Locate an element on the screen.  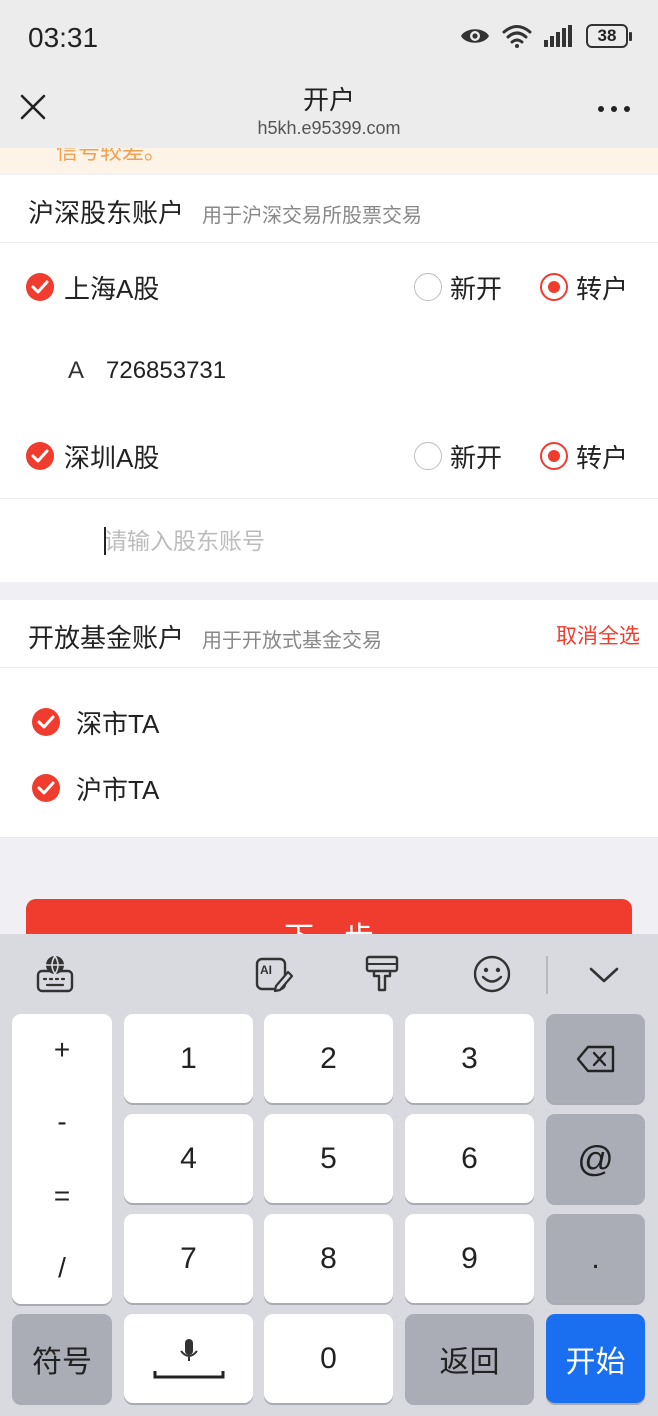
key-3: 3 is located at coordinates (469, 1058).